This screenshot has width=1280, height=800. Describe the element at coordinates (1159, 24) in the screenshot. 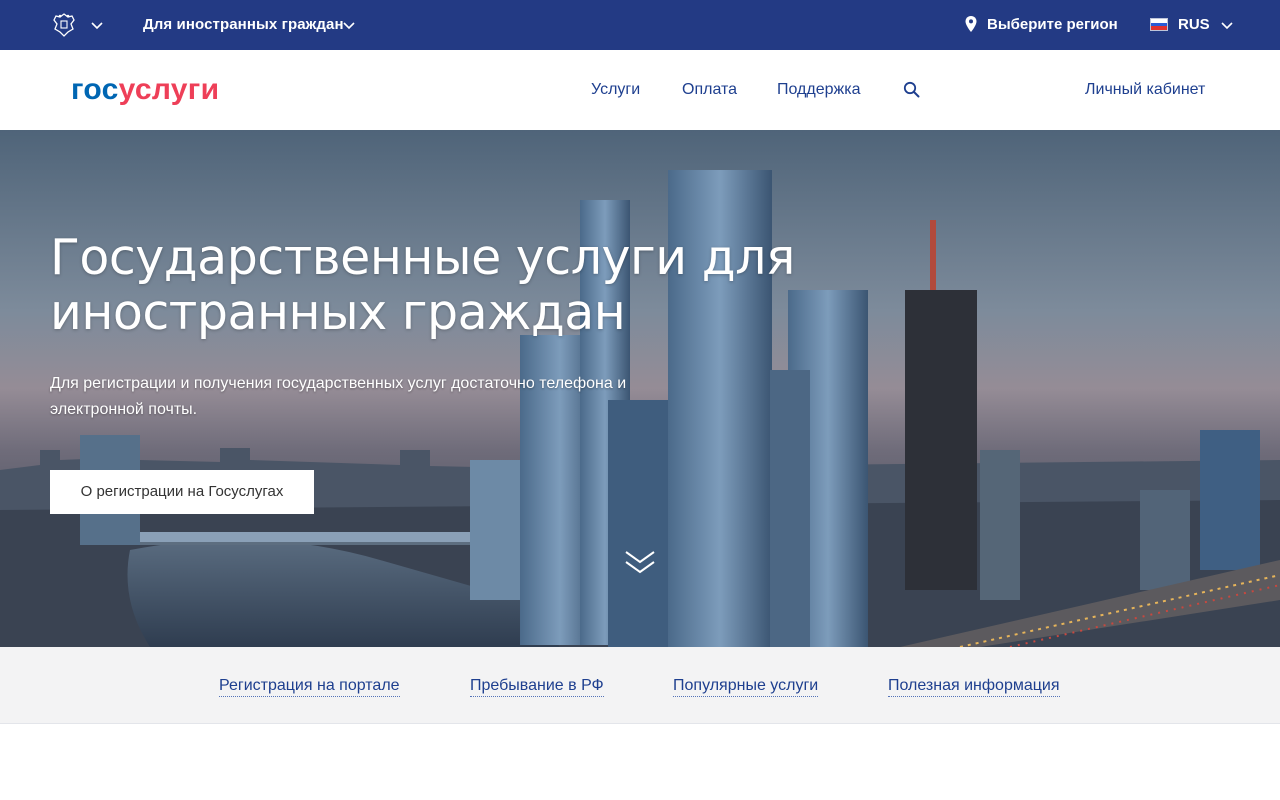

I see `russian-flag-icon` at that location.